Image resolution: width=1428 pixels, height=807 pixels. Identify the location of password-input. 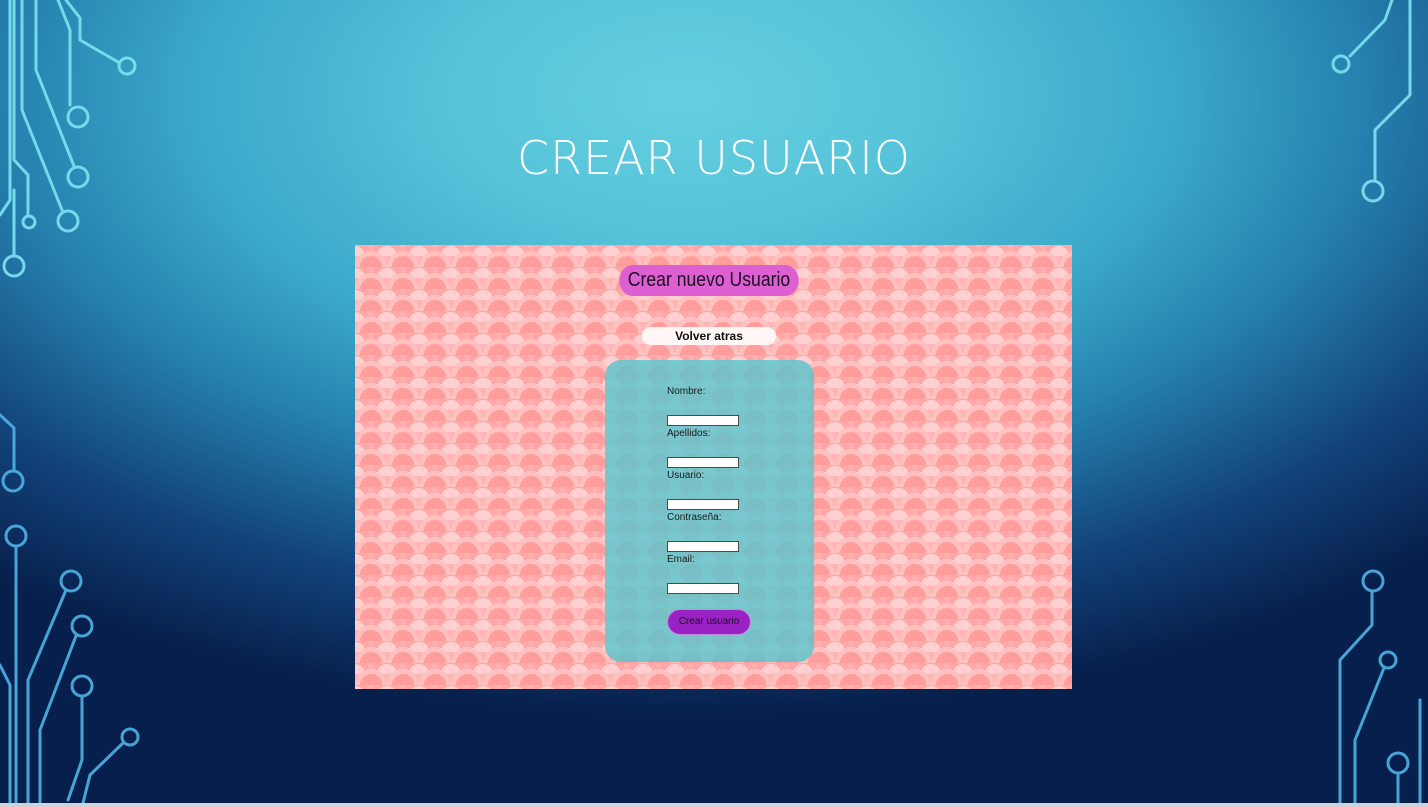
(703, 546).